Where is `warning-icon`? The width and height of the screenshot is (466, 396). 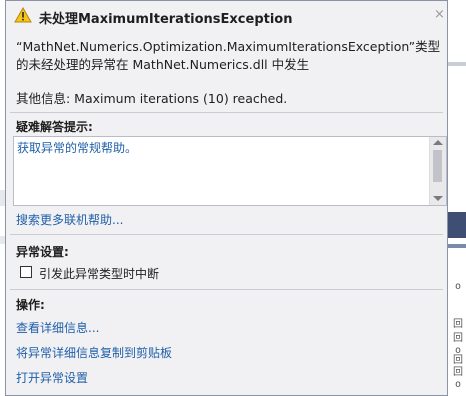
warning-icon is located at coordinates (23, 15).